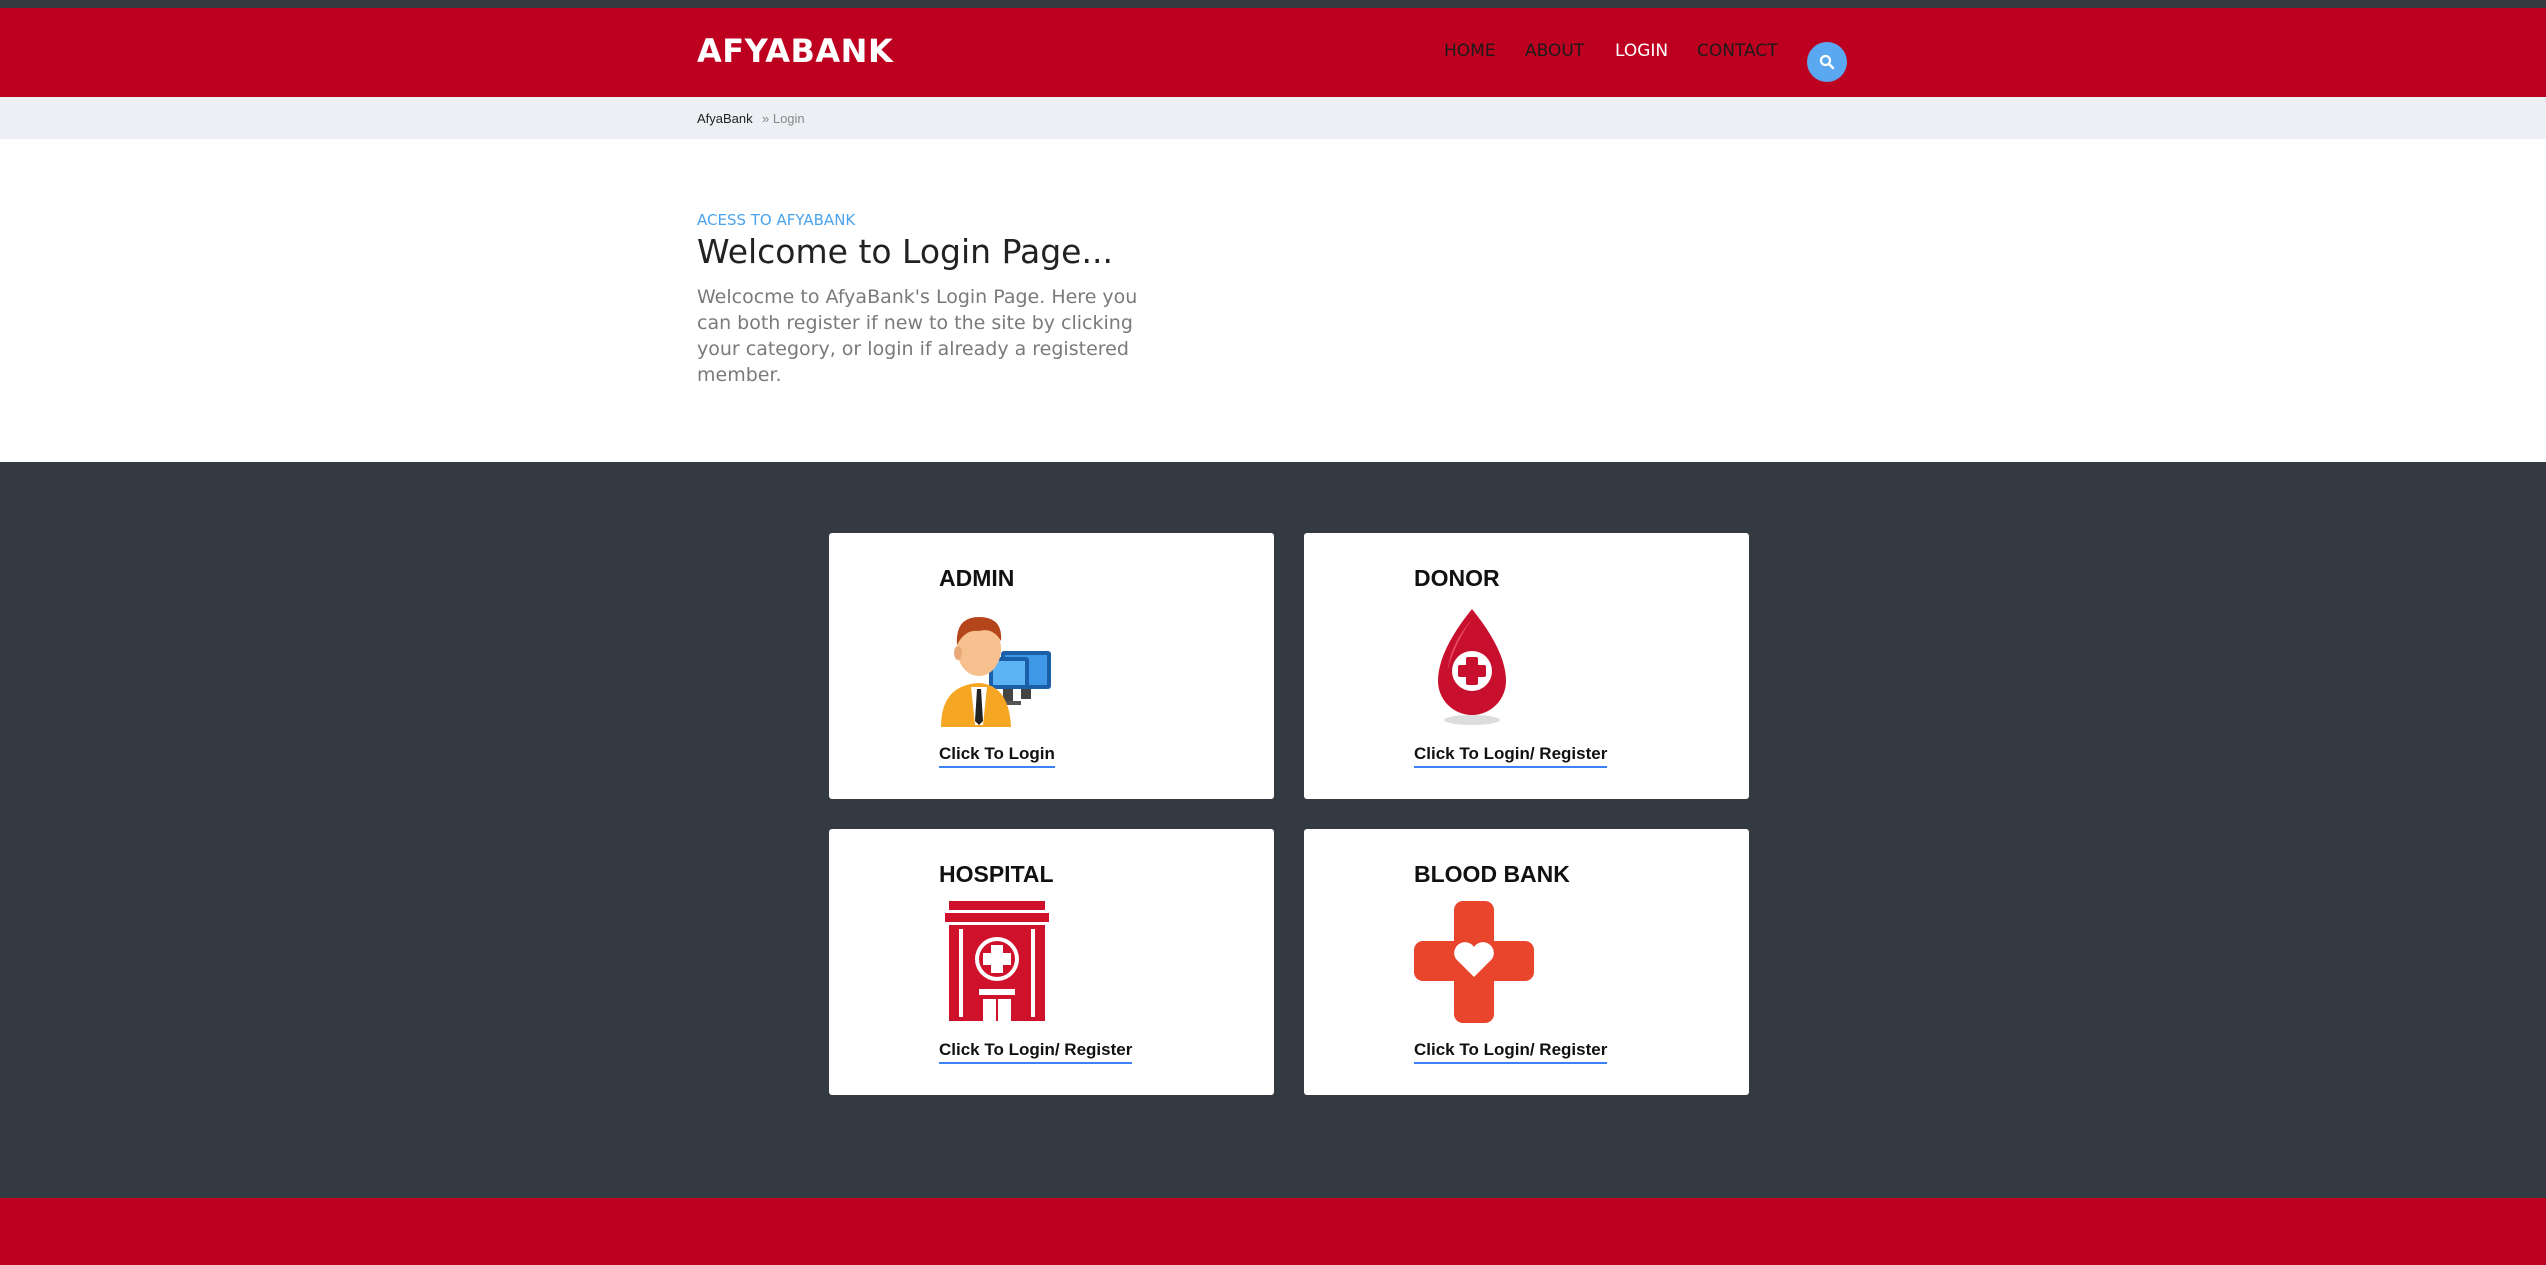  I want to click on nav-contact: CONTACT, so click(1737, 51).